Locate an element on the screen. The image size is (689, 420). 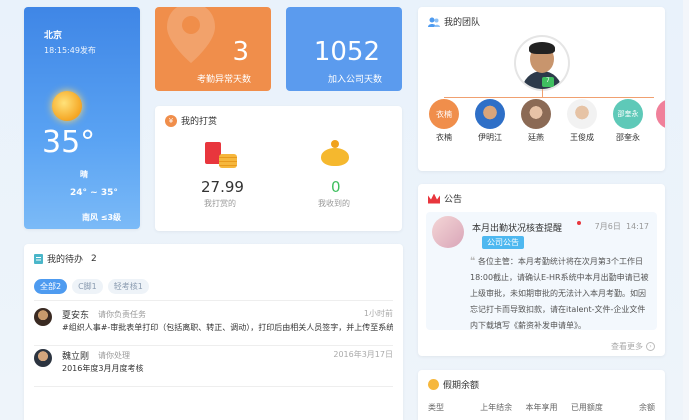
weather-condition: 晴 is located at coordinates (84, 174).